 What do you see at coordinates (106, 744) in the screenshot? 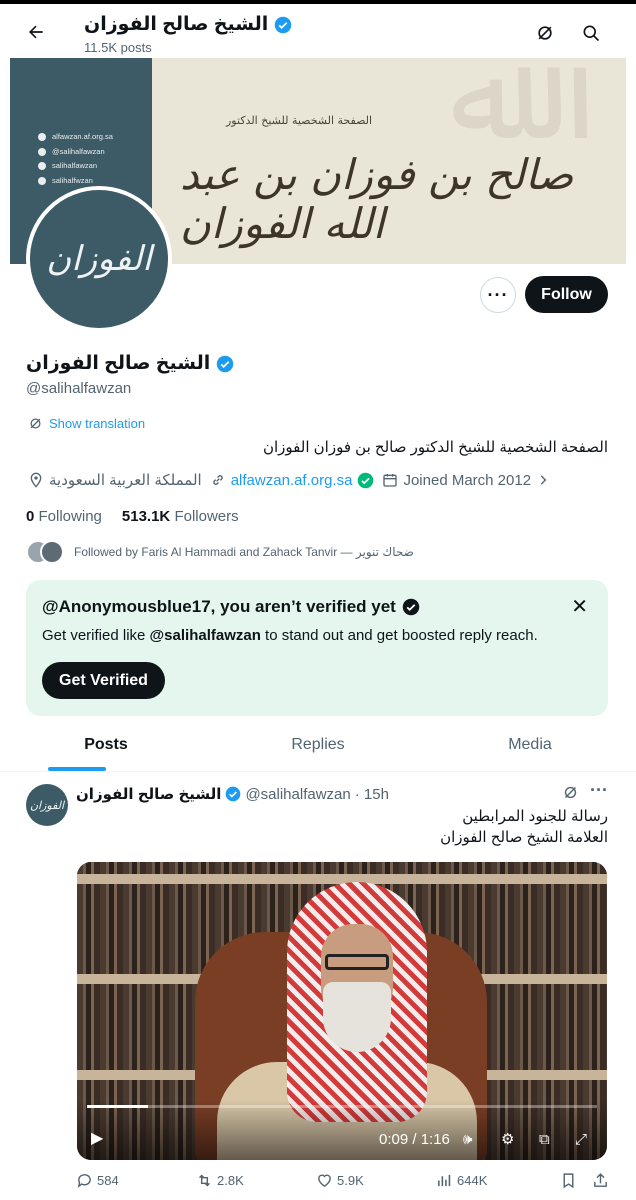
I see `tab-posts: Posts` at bounding box center [106, 744].